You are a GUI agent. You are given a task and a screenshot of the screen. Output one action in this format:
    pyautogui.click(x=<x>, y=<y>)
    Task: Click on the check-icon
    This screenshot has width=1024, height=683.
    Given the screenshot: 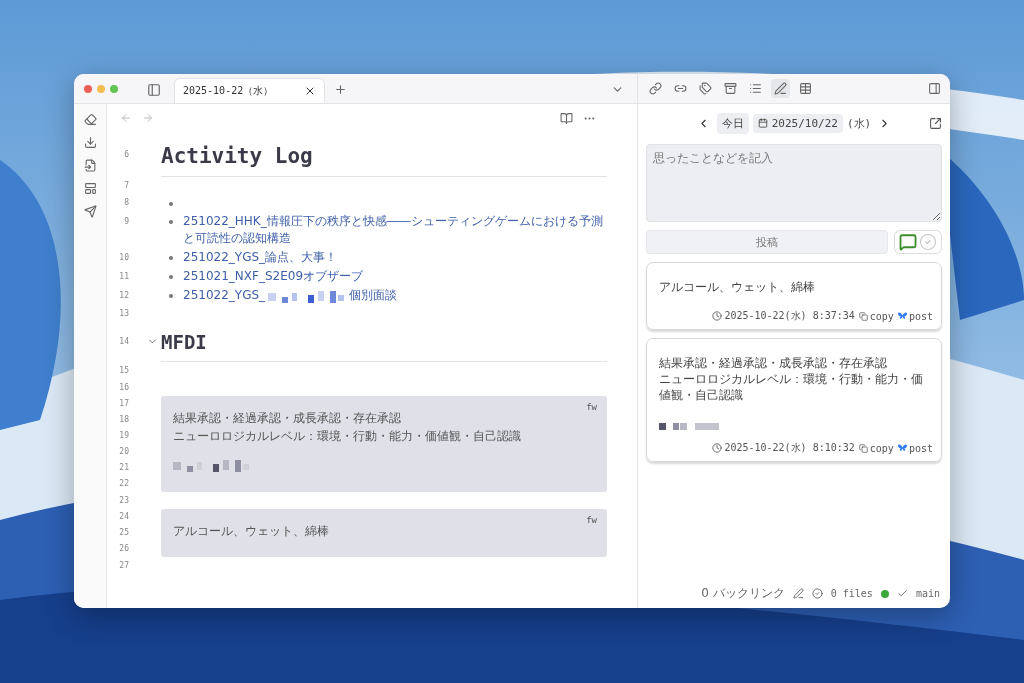 What is the action you would take?
    pyautogui.click(x=902, y=593)
    